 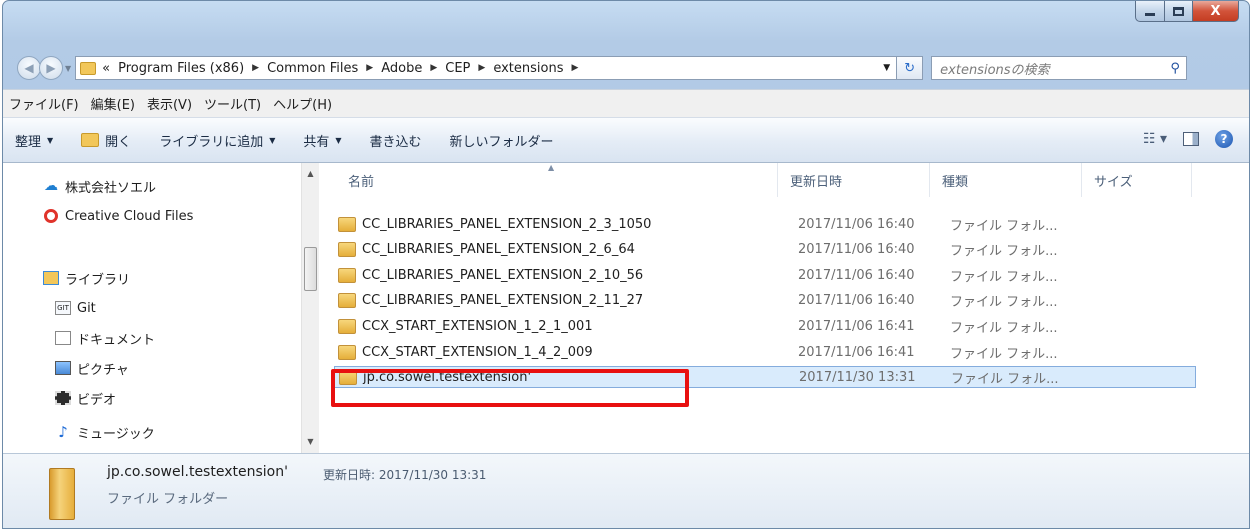 What do you see at coordinates (503, 300) in the screenshot?
I see `file-name: CC_LIBRARIES_PANEL_EXTENSION_2_11_27` at bounding box center [503, 300].